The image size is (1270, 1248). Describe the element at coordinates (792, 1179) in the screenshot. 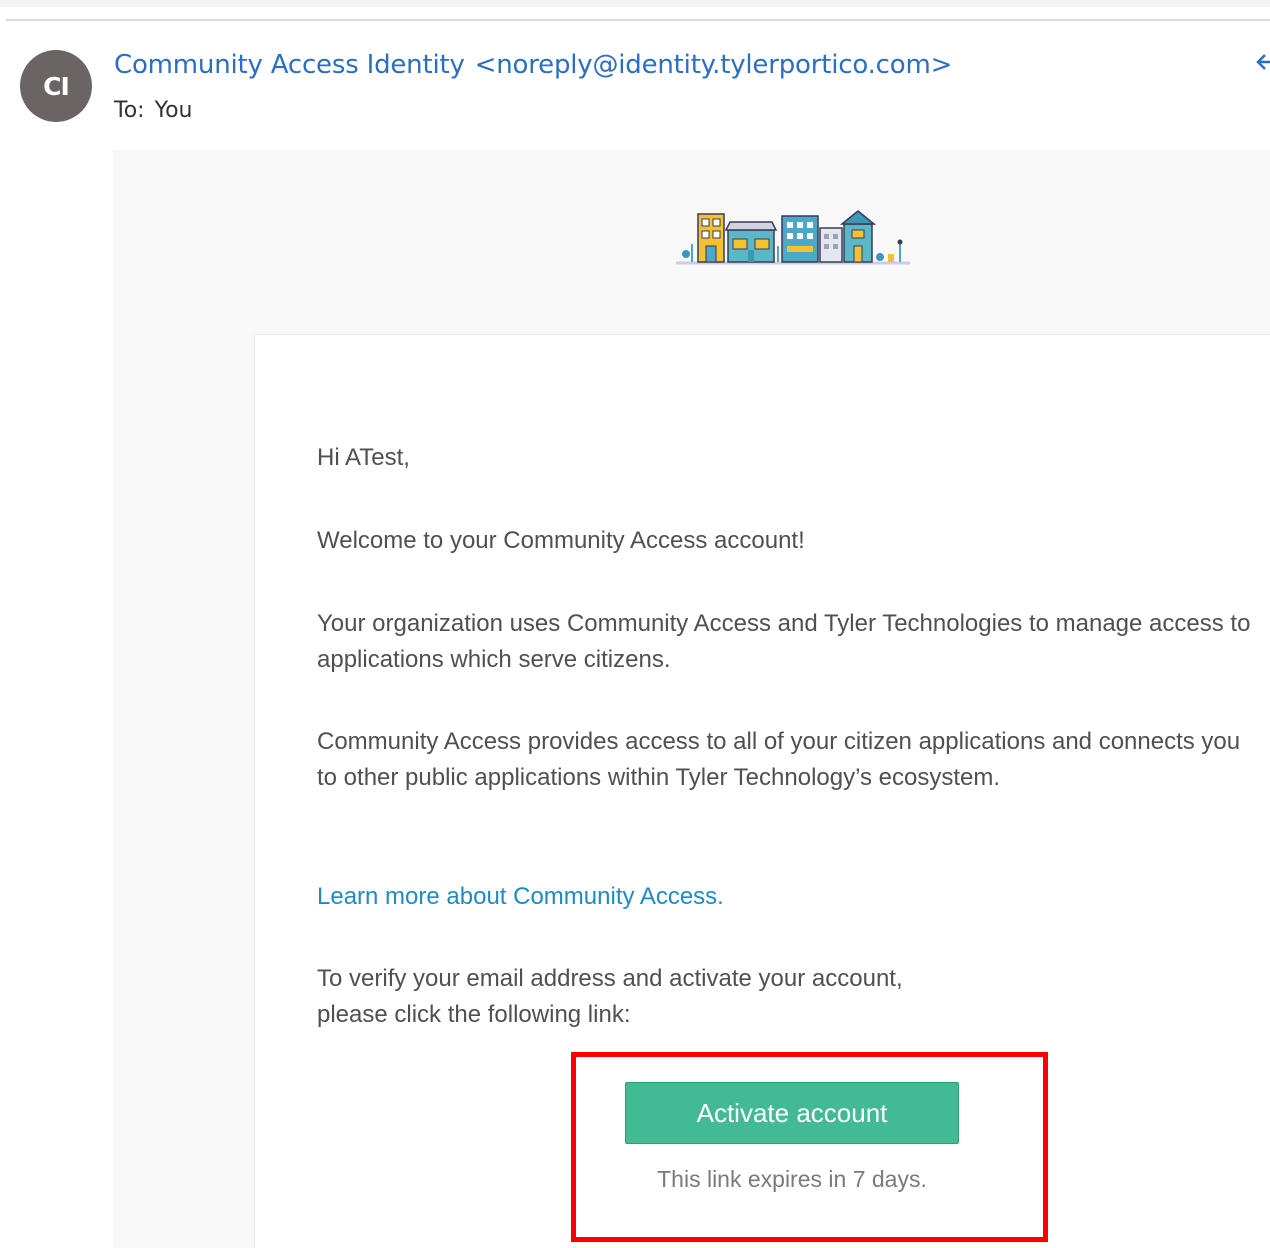

I see `link-expiry-note: This link expires in 7 days.` at that location.